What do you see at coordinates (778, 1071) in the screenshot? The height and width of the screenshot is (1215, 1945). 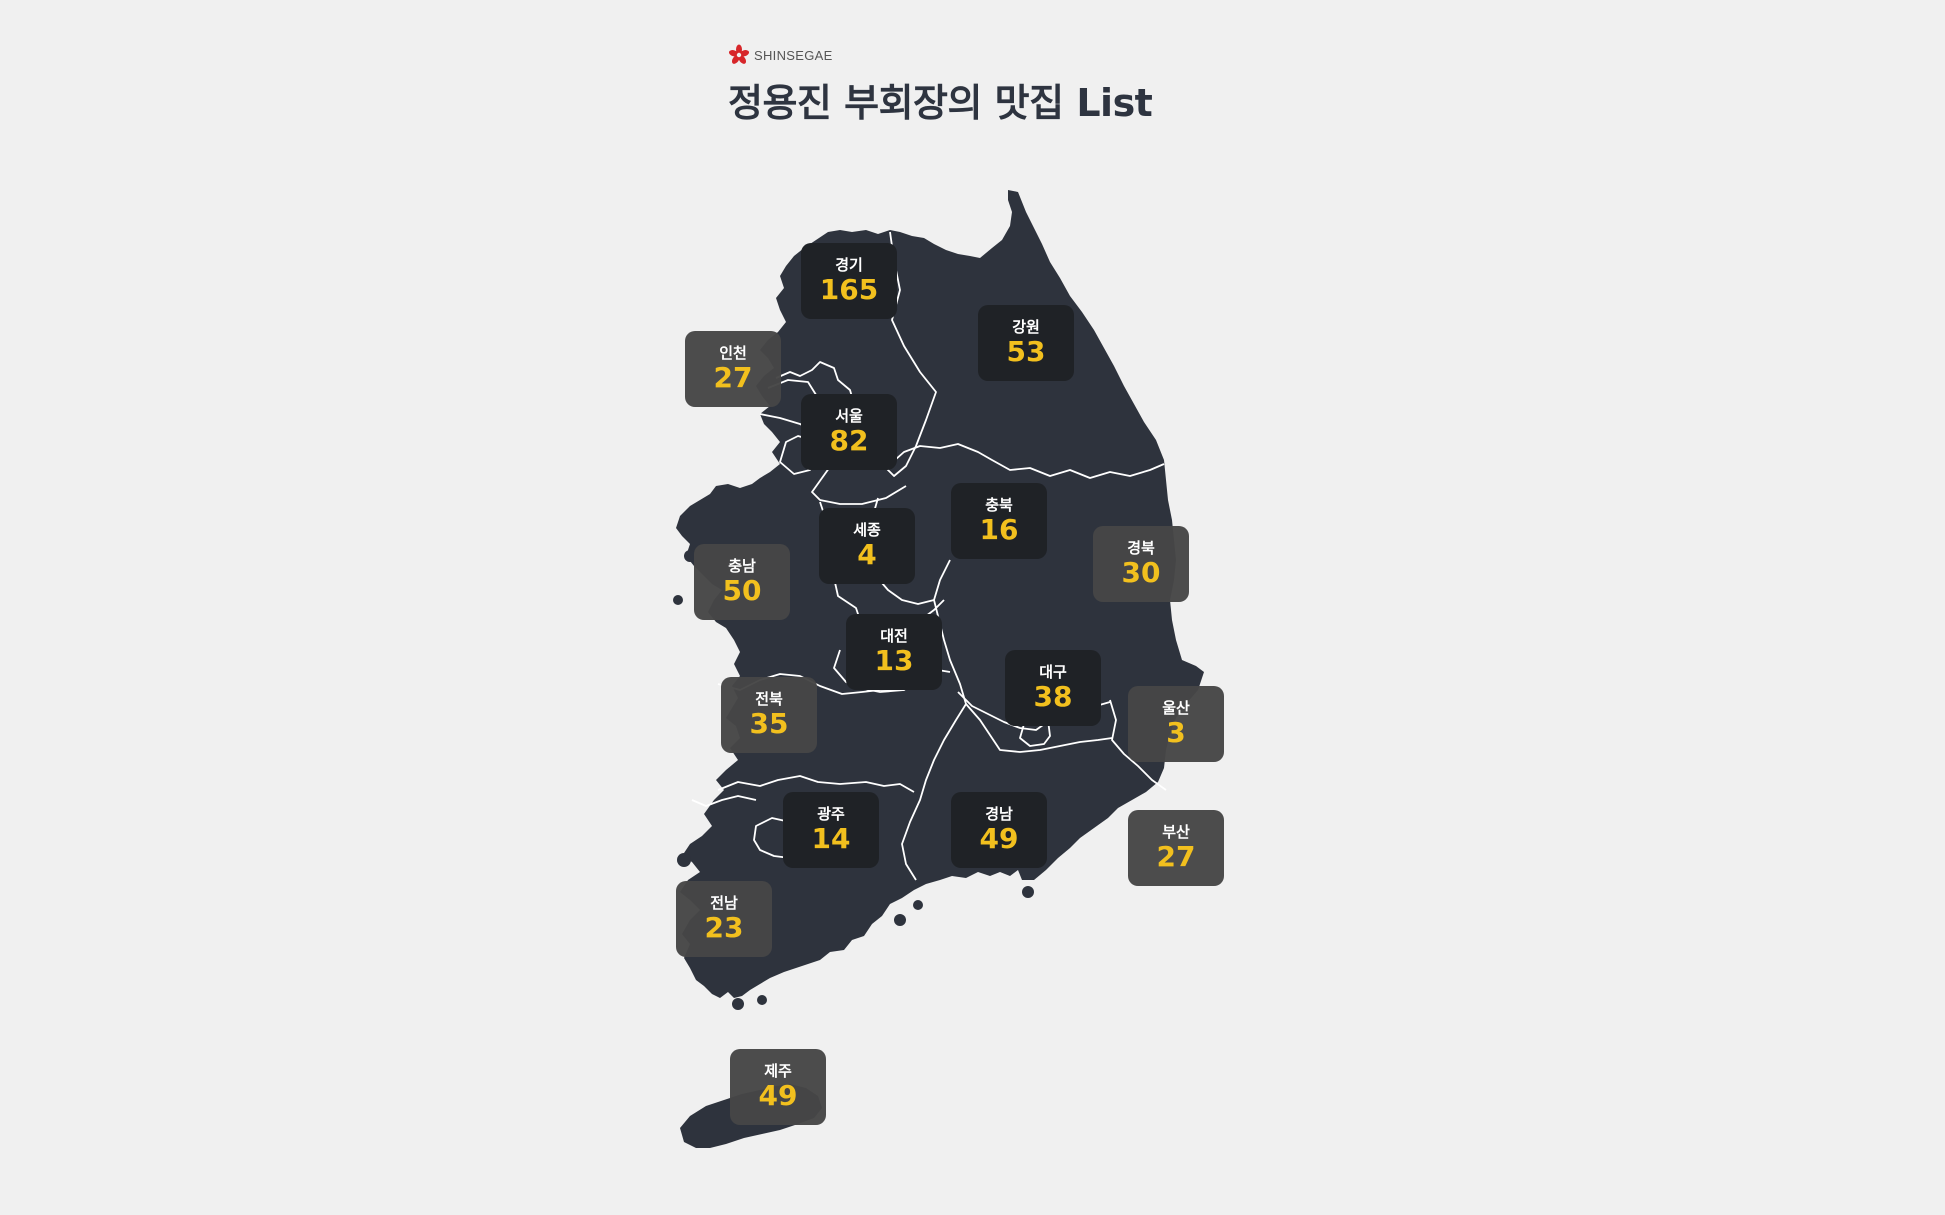 I see `region-name: 제주` at bounding box center [778, 1071].